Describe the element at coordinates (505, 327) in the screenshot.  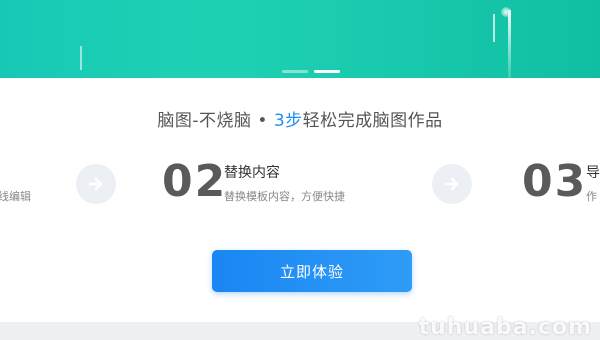
I see `watermark-text: tuhuaba.com` at that location.